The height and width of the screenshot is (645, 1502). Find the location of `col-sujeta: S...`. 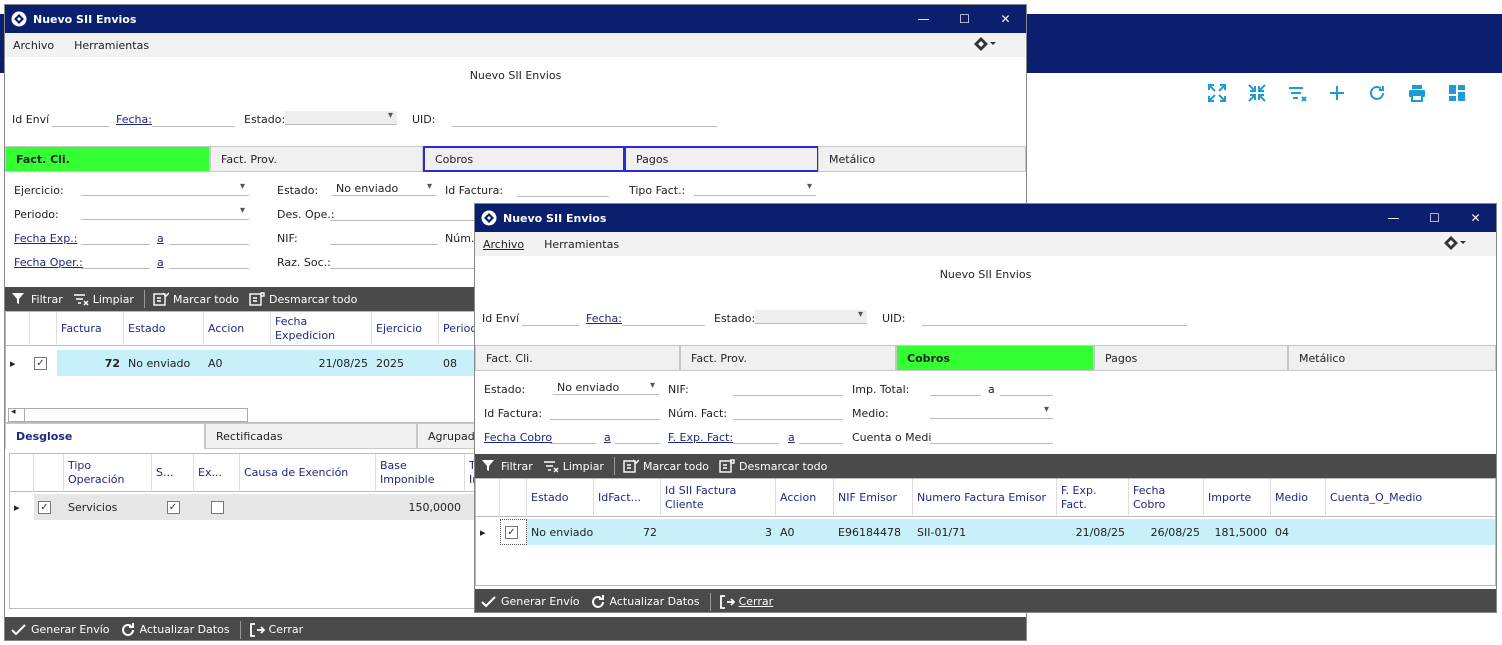

col-sujeta: S... is located at coordinates (173, 473).